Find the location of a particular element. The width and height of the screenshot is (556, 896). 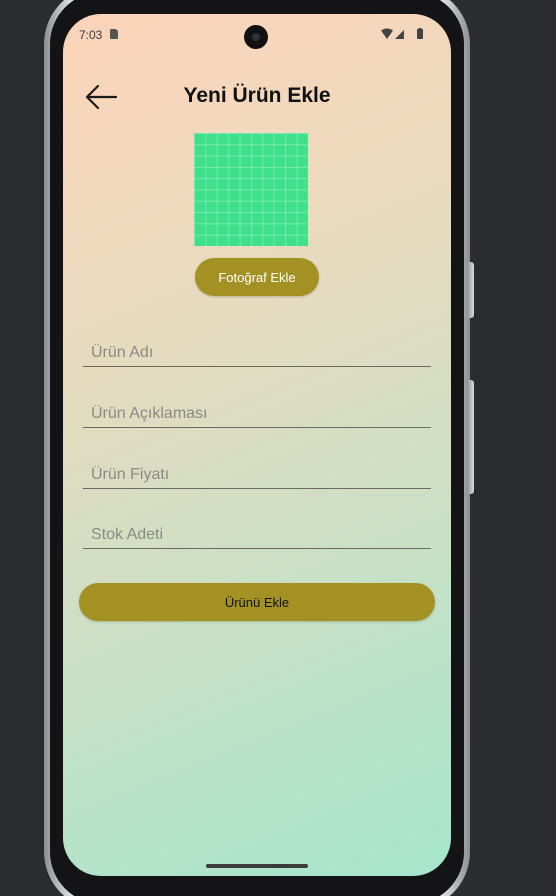

volume-button is located at coordinates (471, 290).